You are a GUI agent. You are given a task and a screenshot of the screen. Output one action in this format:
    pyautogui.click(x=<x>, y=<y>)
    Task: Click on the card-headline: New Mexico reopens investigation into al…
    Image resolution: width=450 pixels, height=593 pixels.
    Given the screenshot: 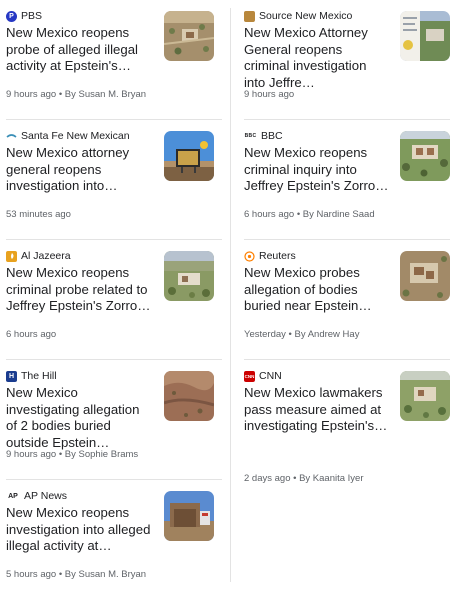 What is the action you would take?
    pyautogui.click(x=80, y=530)
    